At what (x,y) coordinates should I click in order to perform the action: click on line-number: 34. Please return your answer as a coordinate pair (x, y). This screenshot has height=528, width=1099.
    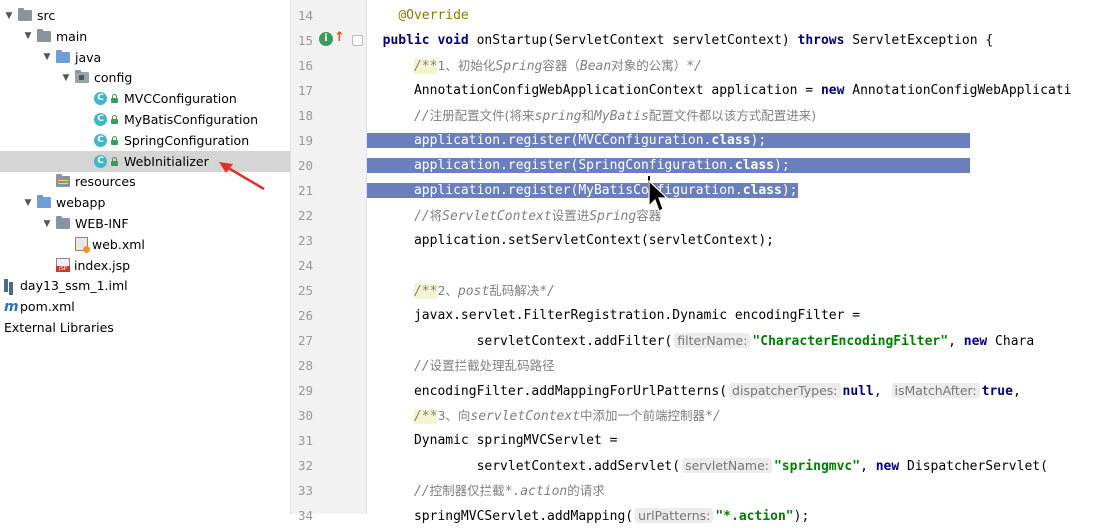
    Looking at the image, I should click on (305, 515).